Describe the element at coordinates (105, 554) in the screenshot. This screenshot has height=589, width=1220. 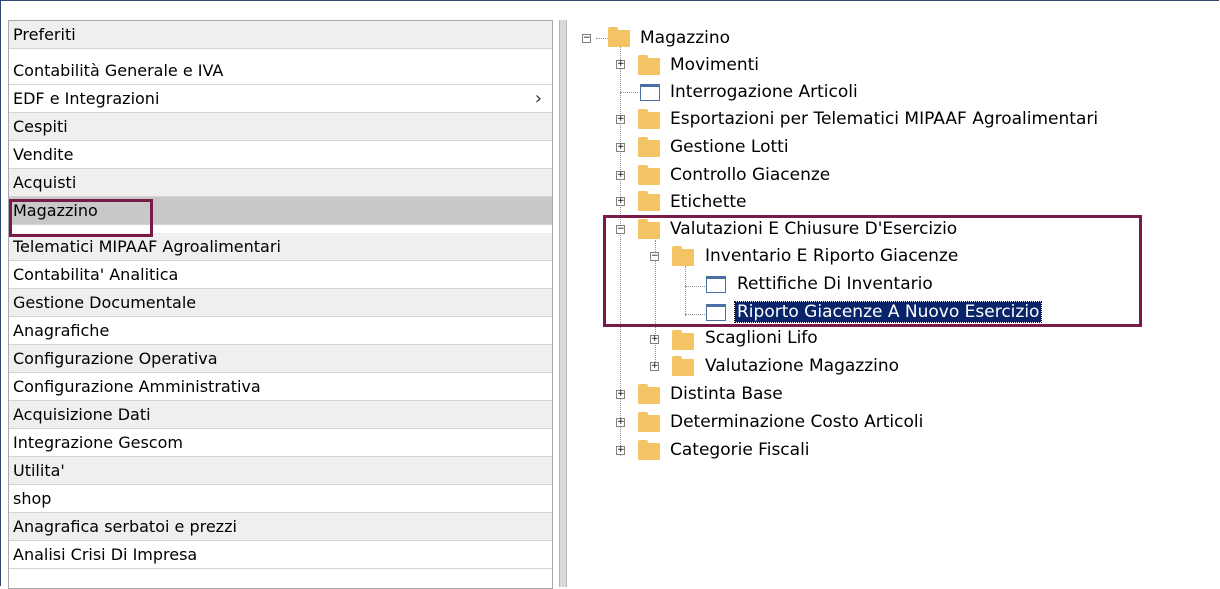
I see `menu-item-label: Analisi Crisi Di Impresa` at that location.